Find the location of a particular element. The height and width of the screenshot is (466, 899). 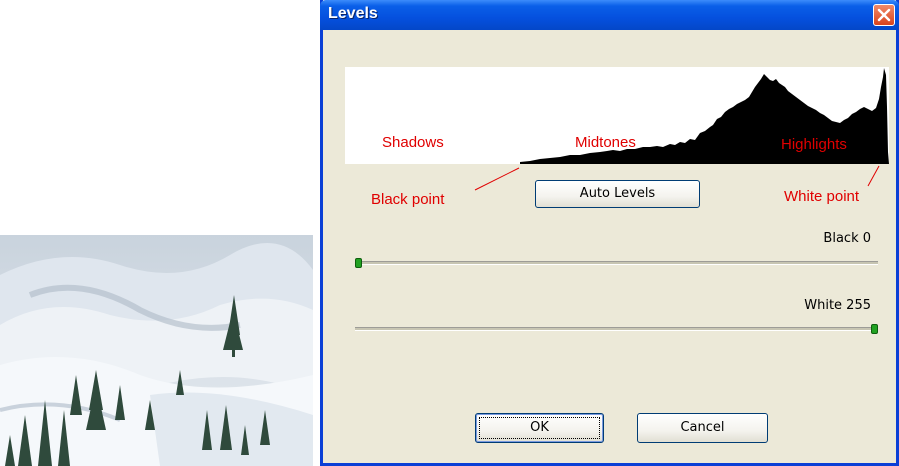

annotation-lines is located at coordinates (677, 178).